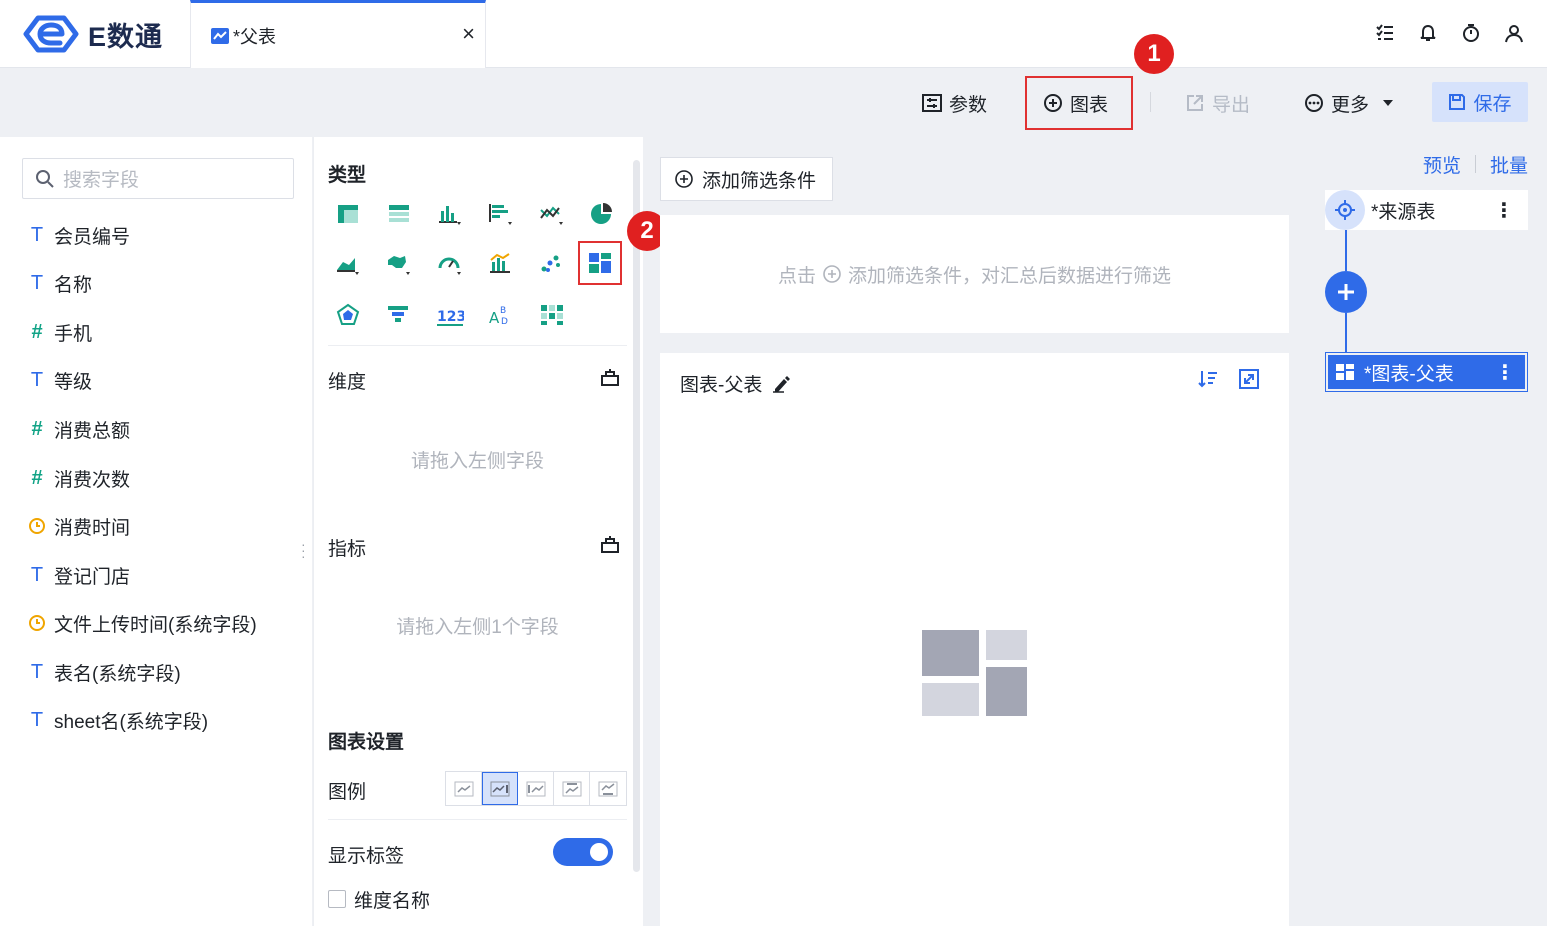  What do you see at coordinates (572, 788) in the screenshot?
I see `legend-top-icon` at bounding box center [572, 788].